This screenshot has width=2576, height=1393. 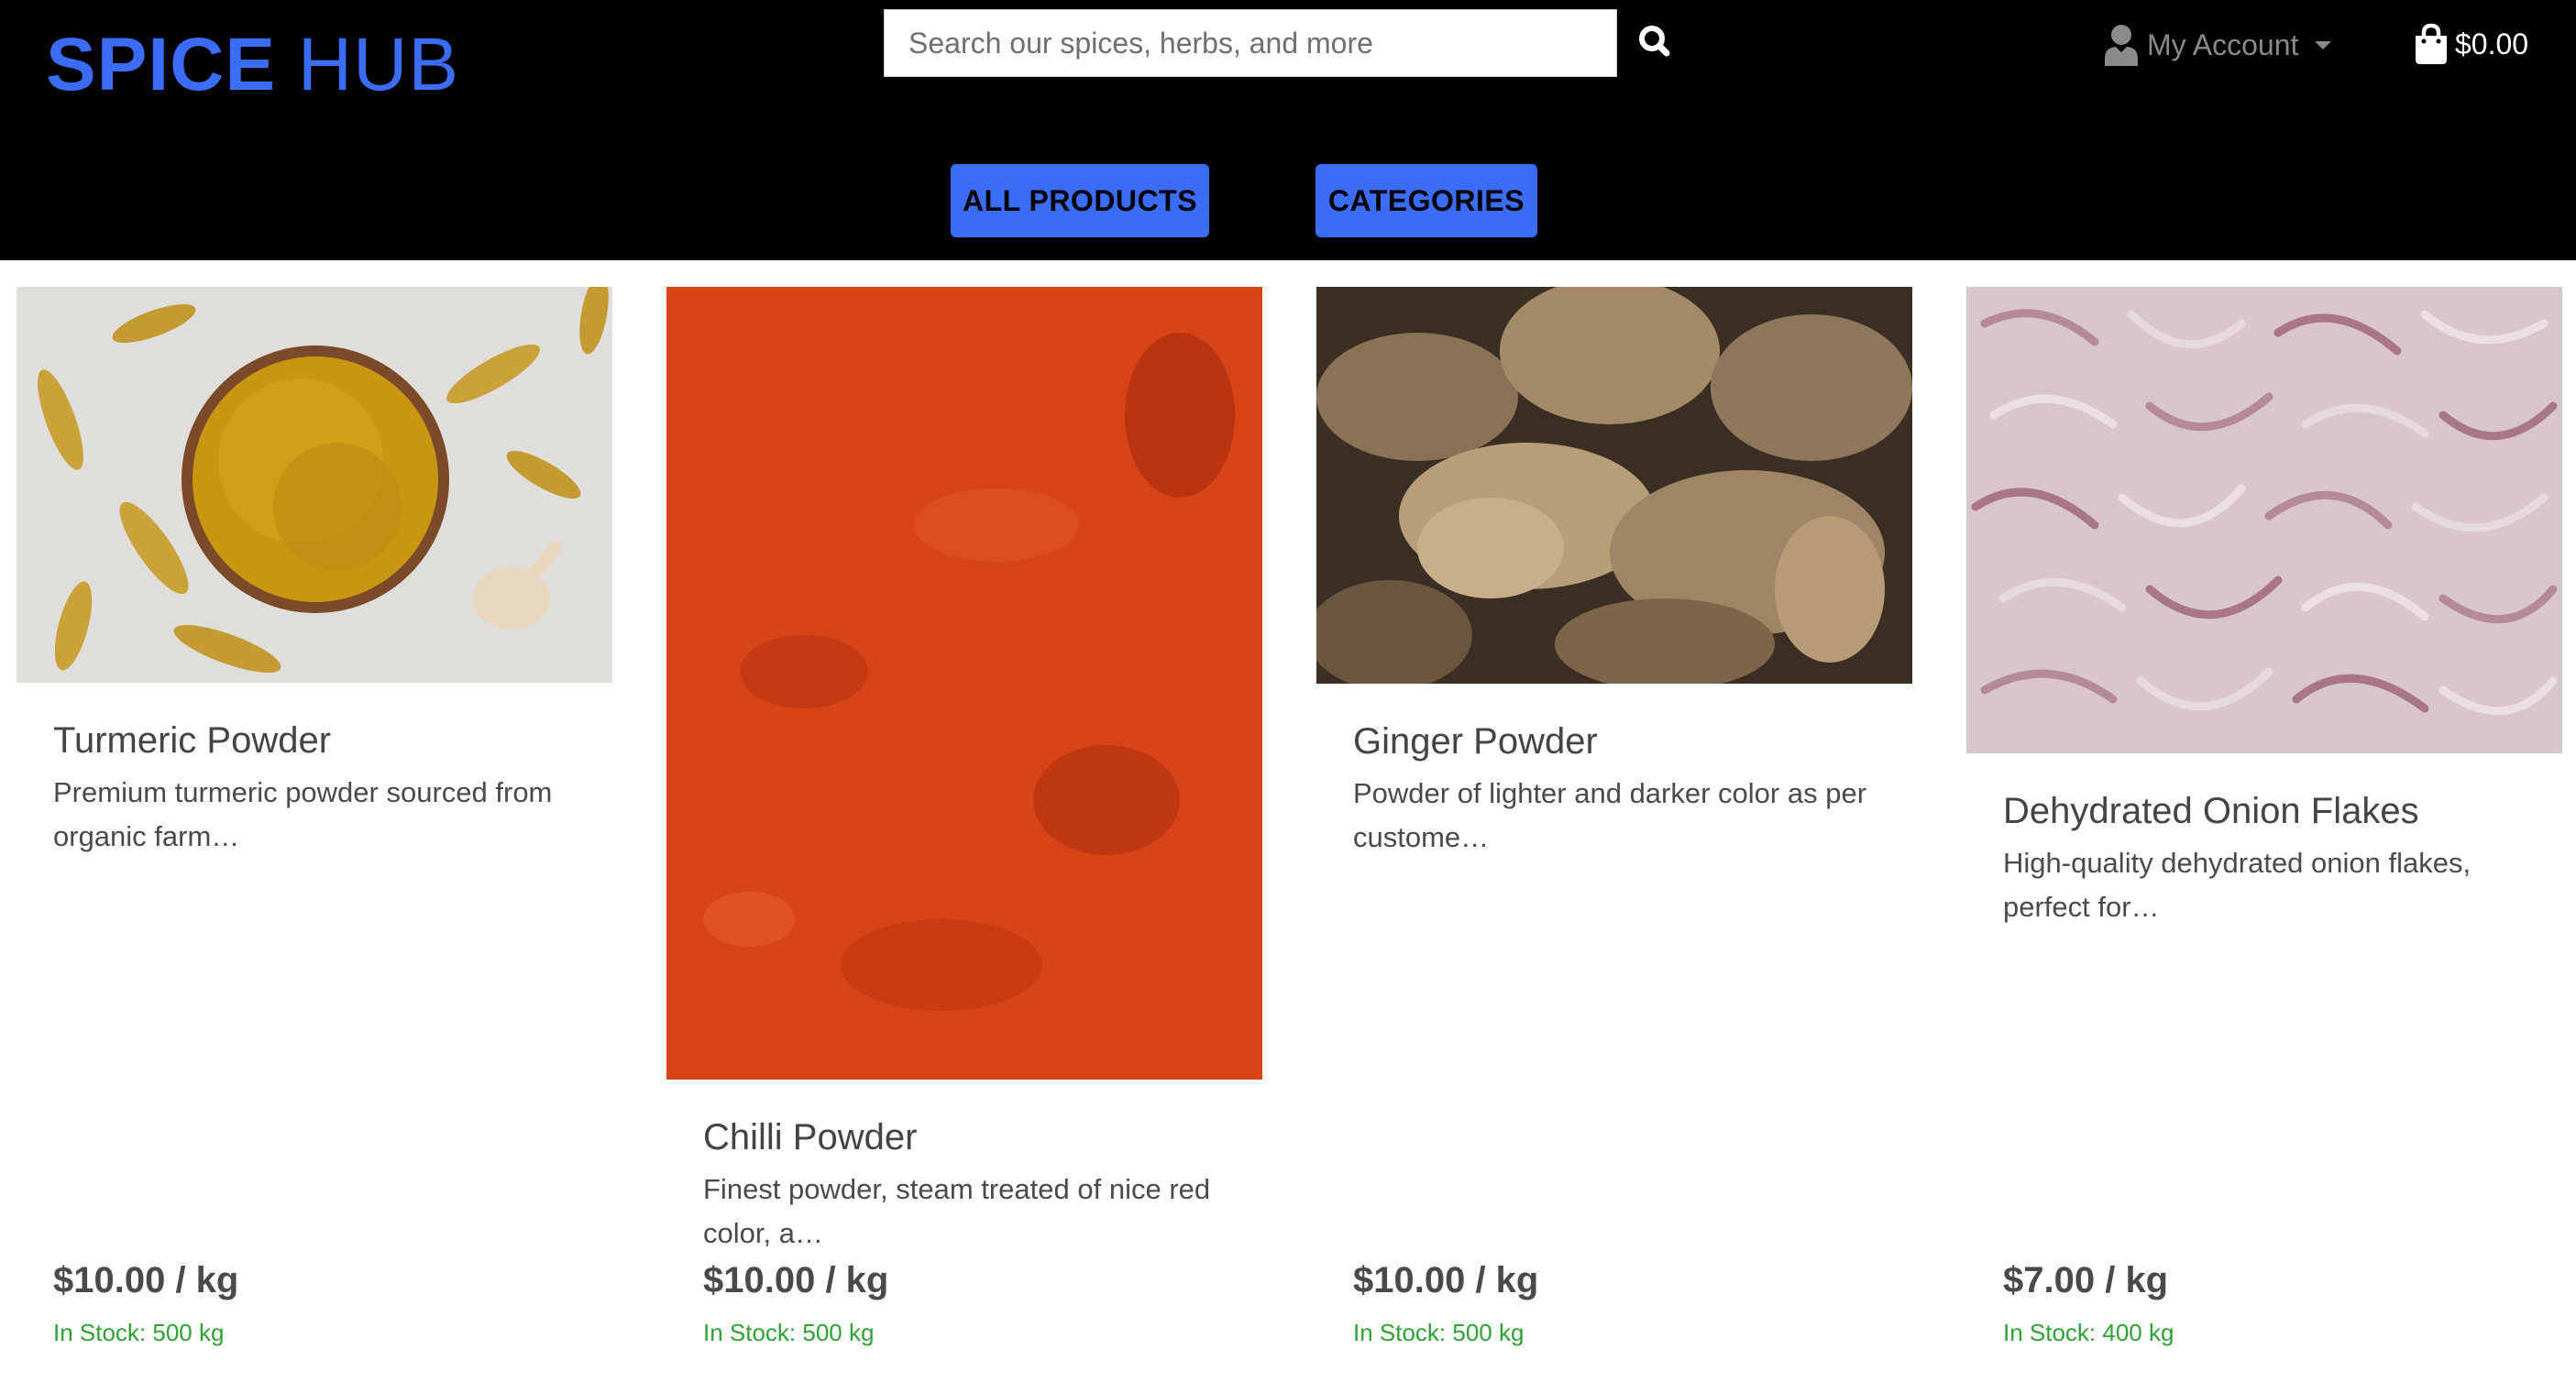 What do you see at coordinates (1475, 742) in the screenshot?
I see `product-name: Ginger Powder` at bounding box center [1475, 742].